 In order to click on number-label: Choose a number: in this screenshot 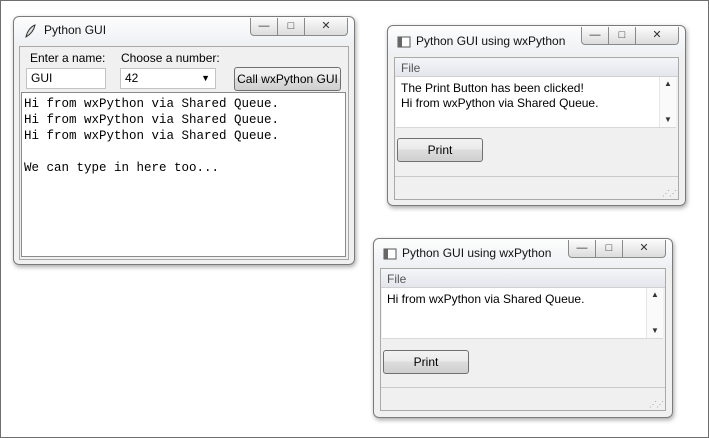, I will do `click(170, 58)`.